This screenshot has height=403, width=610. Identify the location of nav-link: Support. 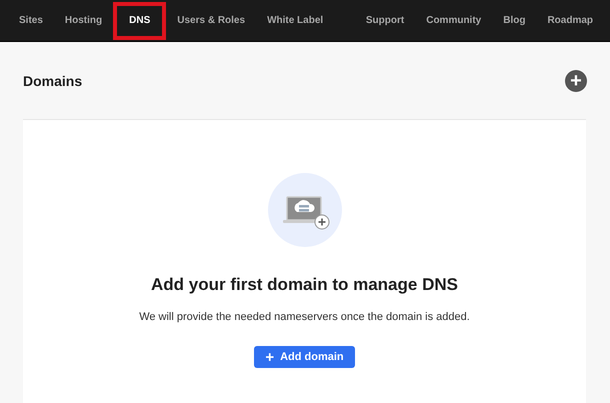
(385, 21).